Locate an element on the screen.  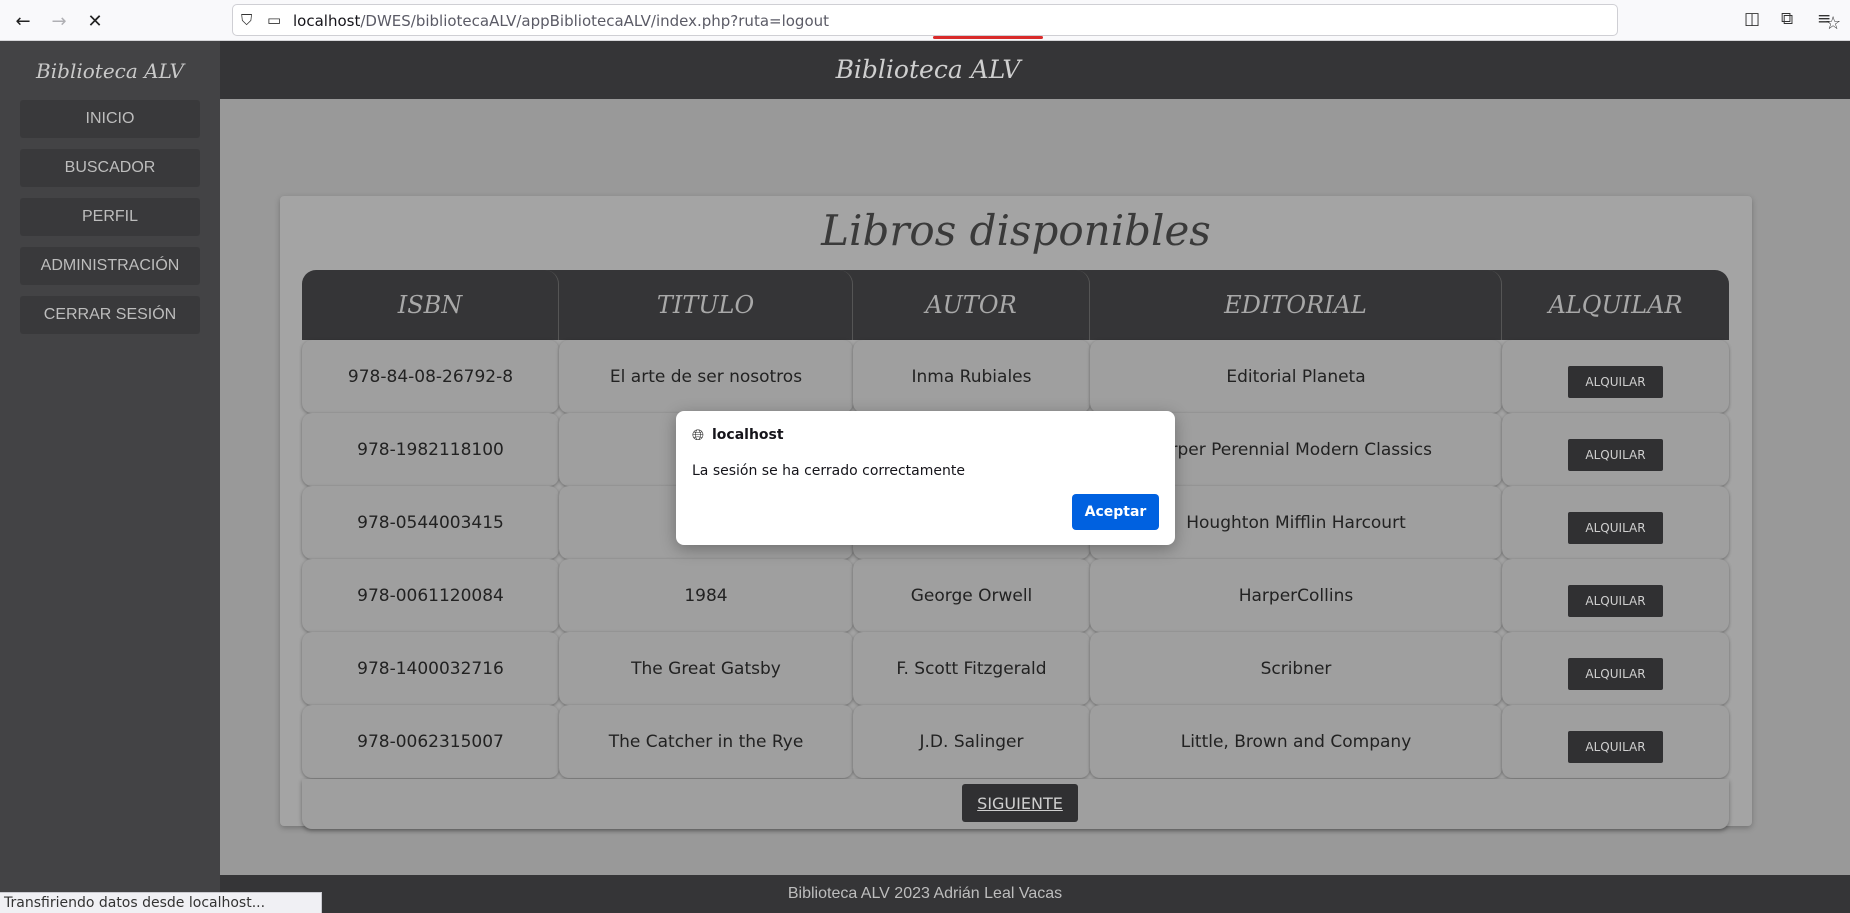
cell-isbn: 978-0061120084 is located at coordinates (430, 595).